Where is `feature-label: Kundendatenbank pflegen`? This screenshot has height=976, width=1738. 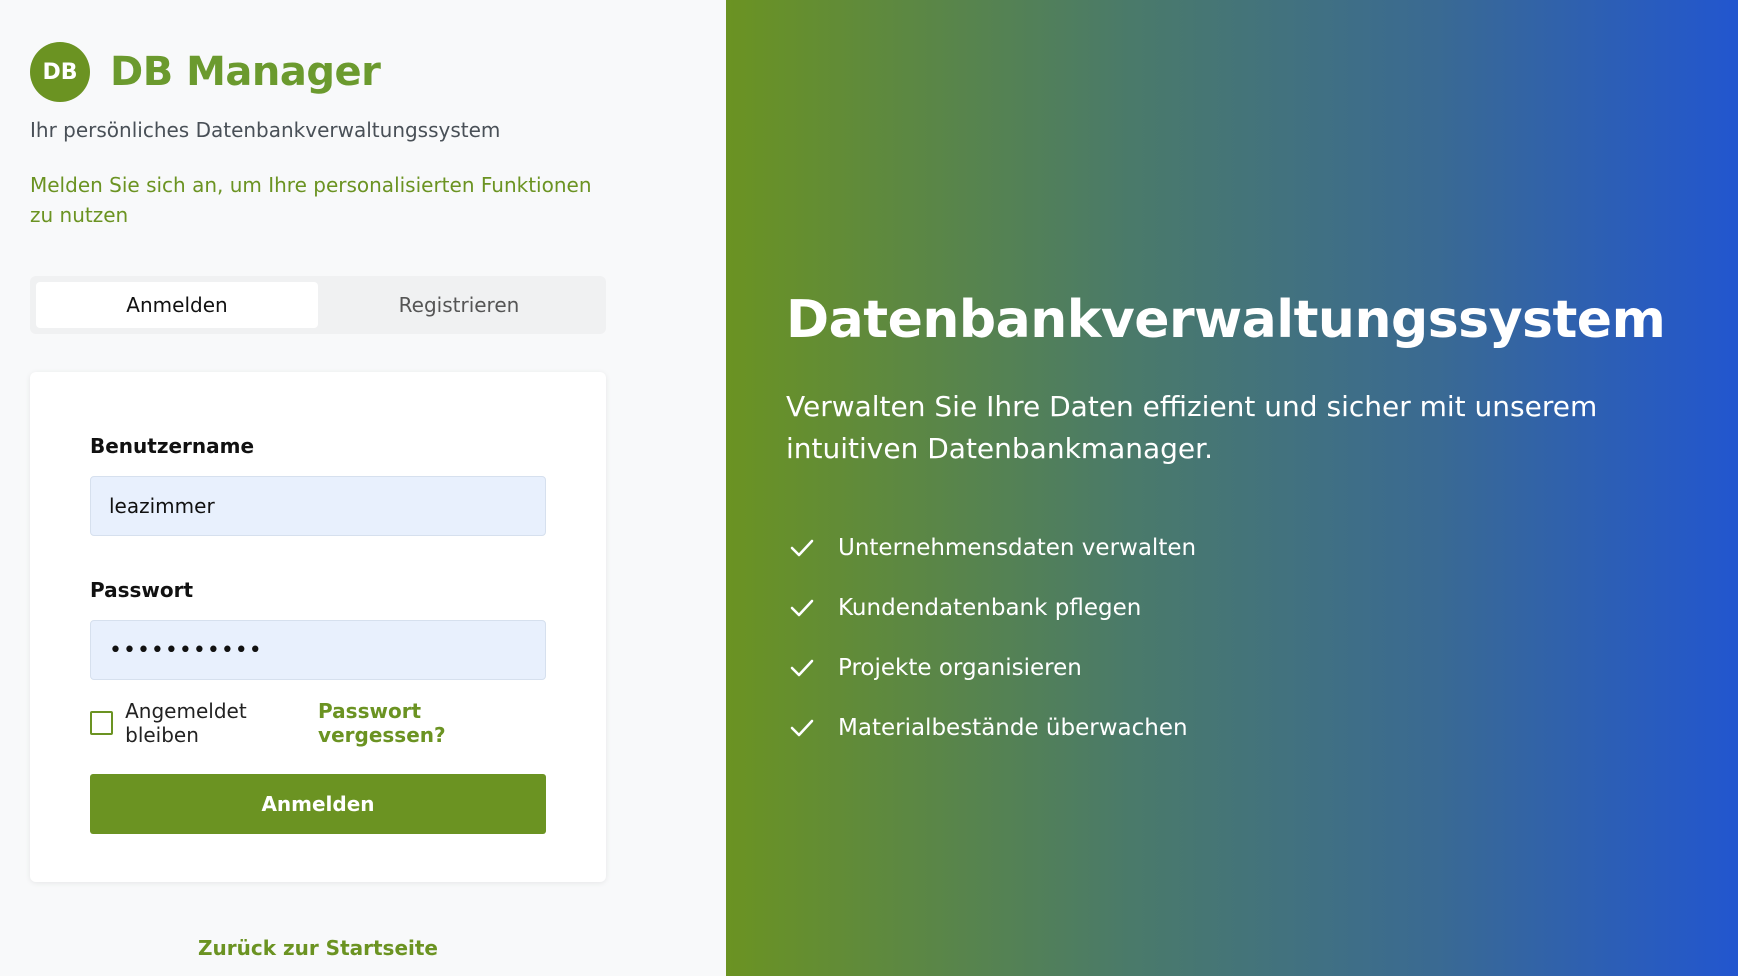 feature-label: Kundendatenbank pflegen is located at coordinates (990, 608).